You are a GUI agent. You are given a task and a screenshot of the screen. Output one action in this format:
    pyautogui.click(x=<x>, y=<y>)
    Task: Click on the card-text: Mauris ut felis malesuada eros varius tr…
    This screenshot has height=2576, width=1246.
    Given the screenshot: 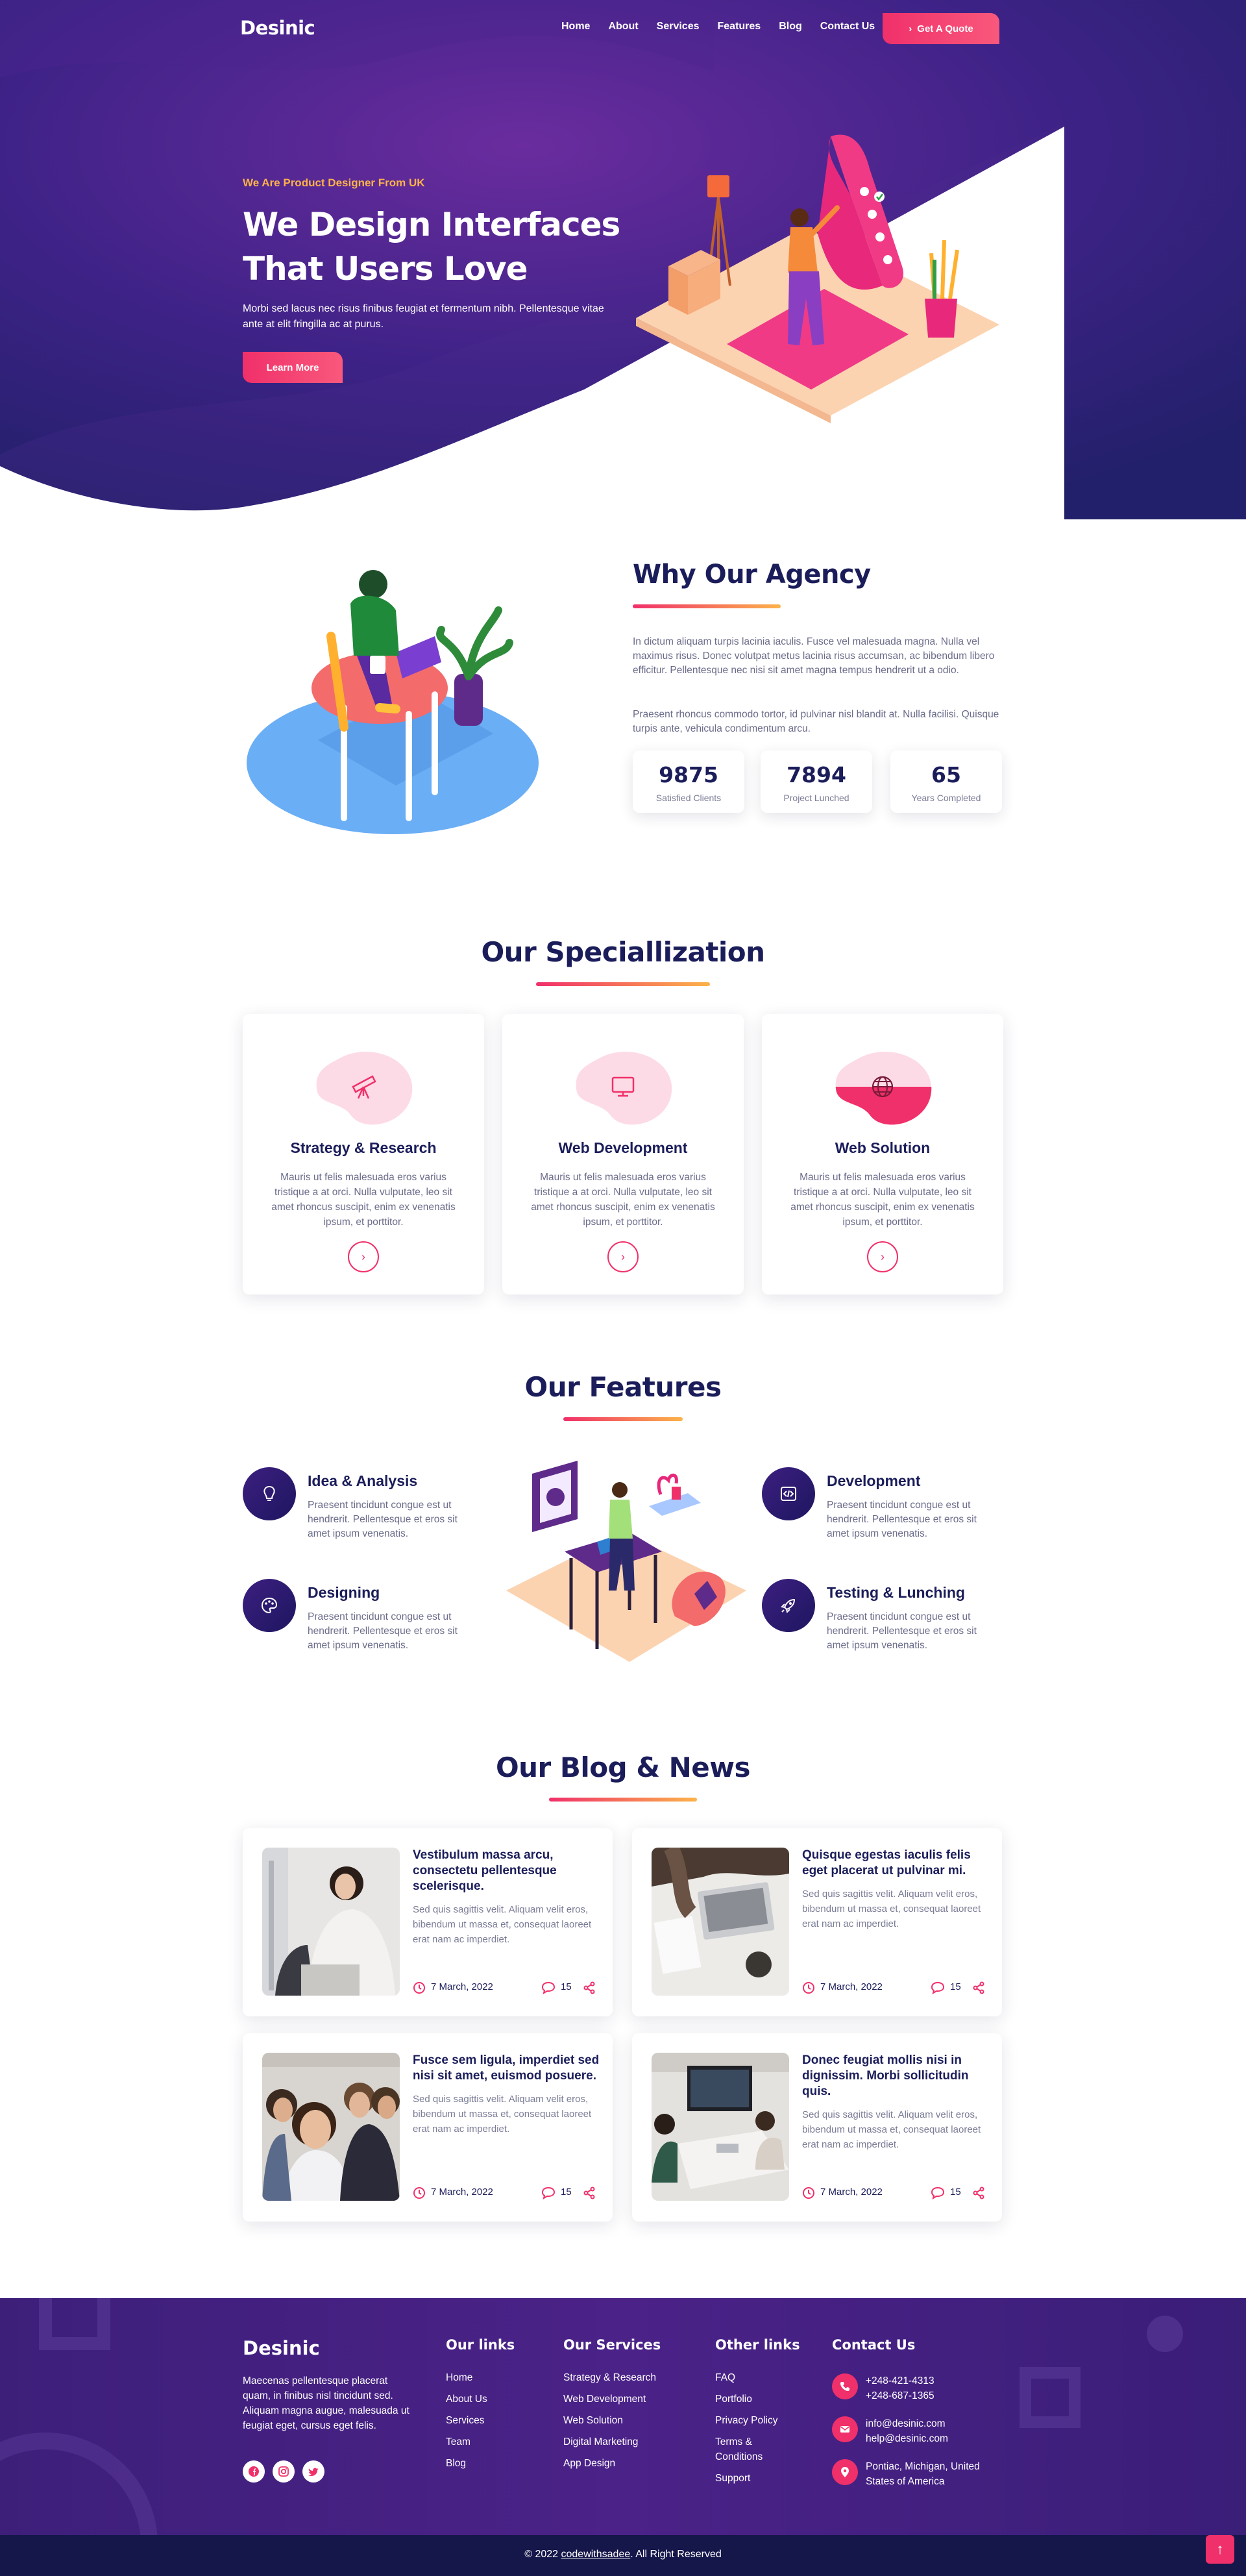 What is the action you would take?
    pyautogui.click(x=883, y=1200)
    